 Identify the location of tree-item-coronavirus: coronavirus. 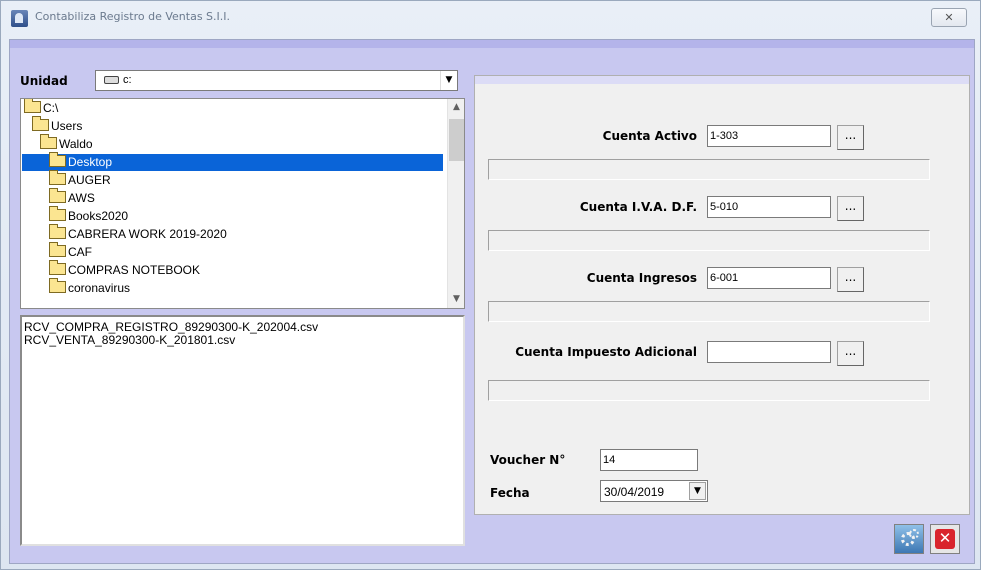
(89, 287).